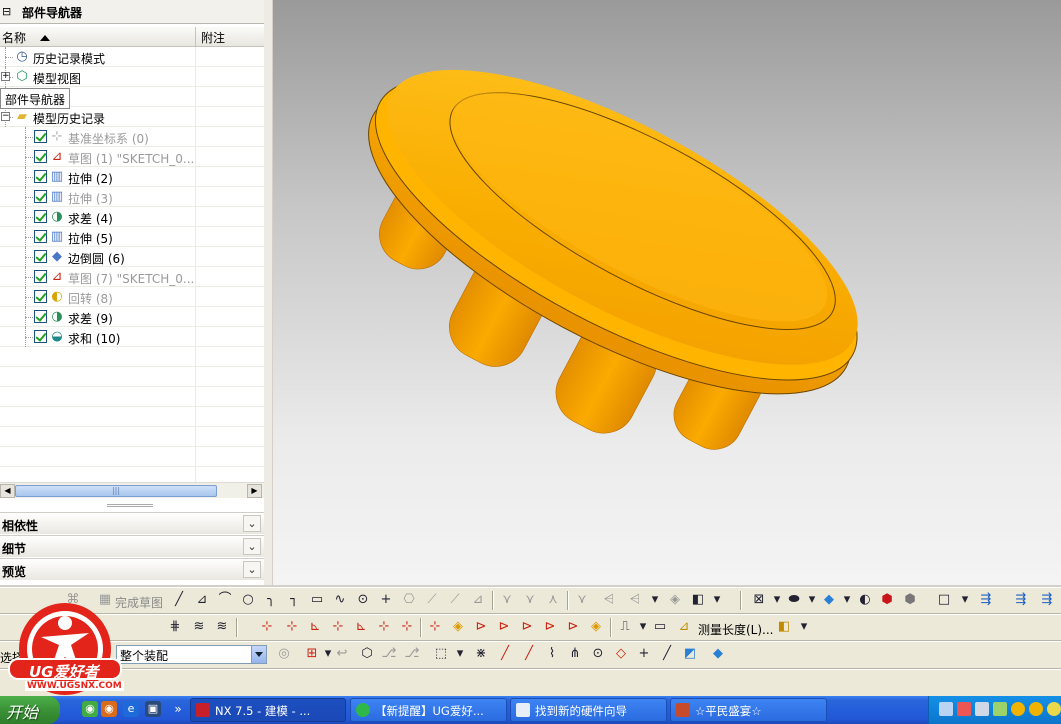 The height and width of the screenshot is (724, 1061). Describe the element at coordinates (258, 654) in the screenshot. I see `chevron-down-icon` at that location.